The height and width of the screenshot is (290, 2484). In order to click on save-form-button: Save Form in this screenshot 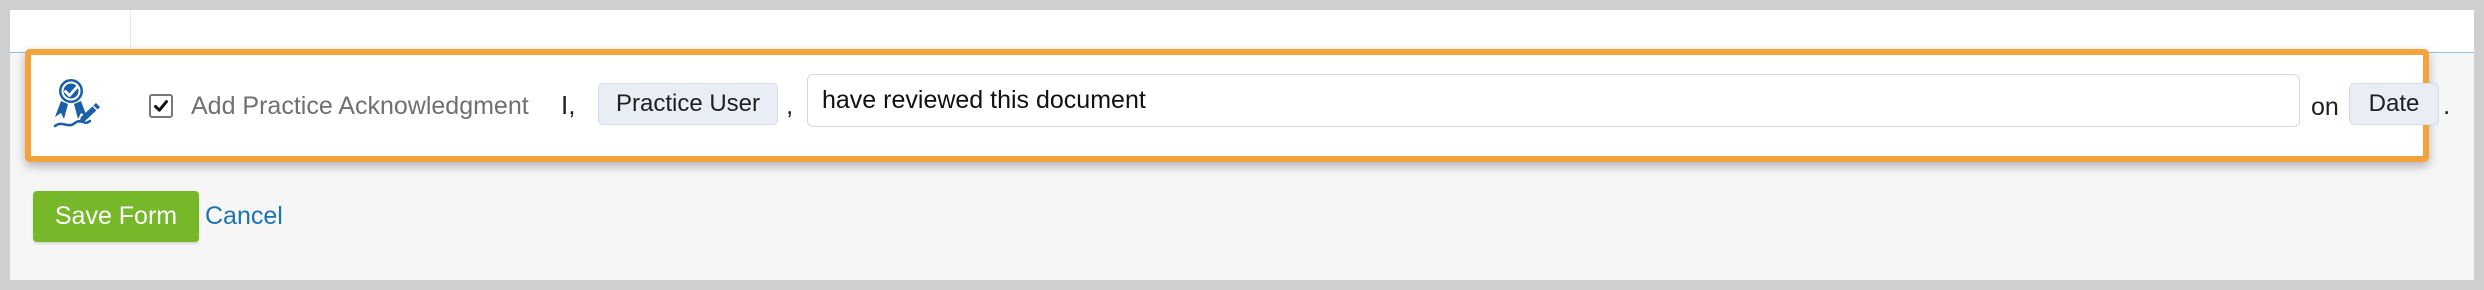, I will do `click(116, 216)`.